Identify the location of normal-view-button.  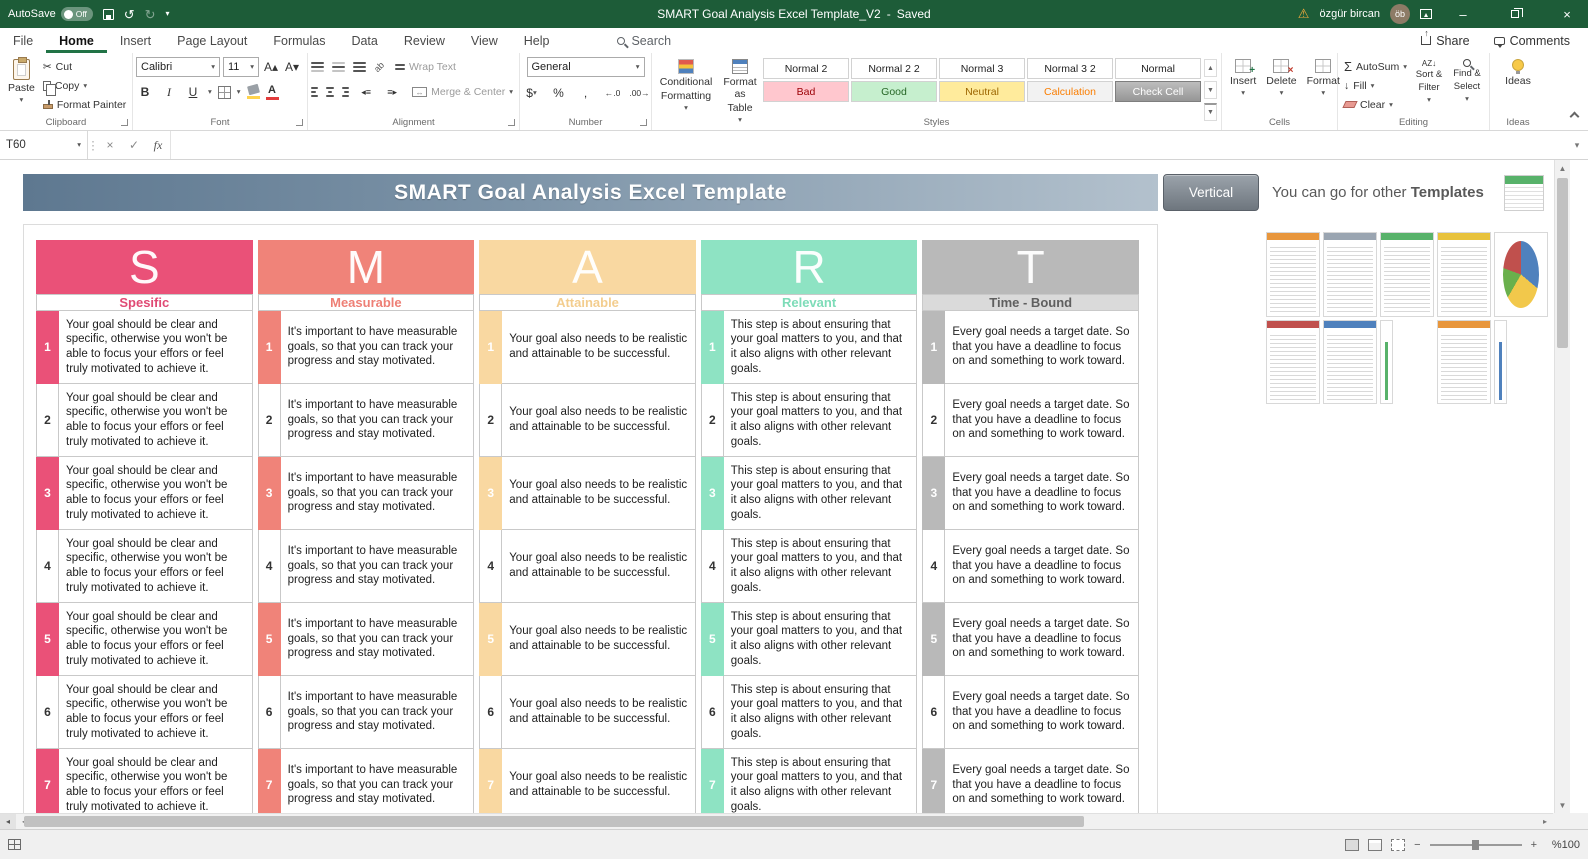
(1352, 844).